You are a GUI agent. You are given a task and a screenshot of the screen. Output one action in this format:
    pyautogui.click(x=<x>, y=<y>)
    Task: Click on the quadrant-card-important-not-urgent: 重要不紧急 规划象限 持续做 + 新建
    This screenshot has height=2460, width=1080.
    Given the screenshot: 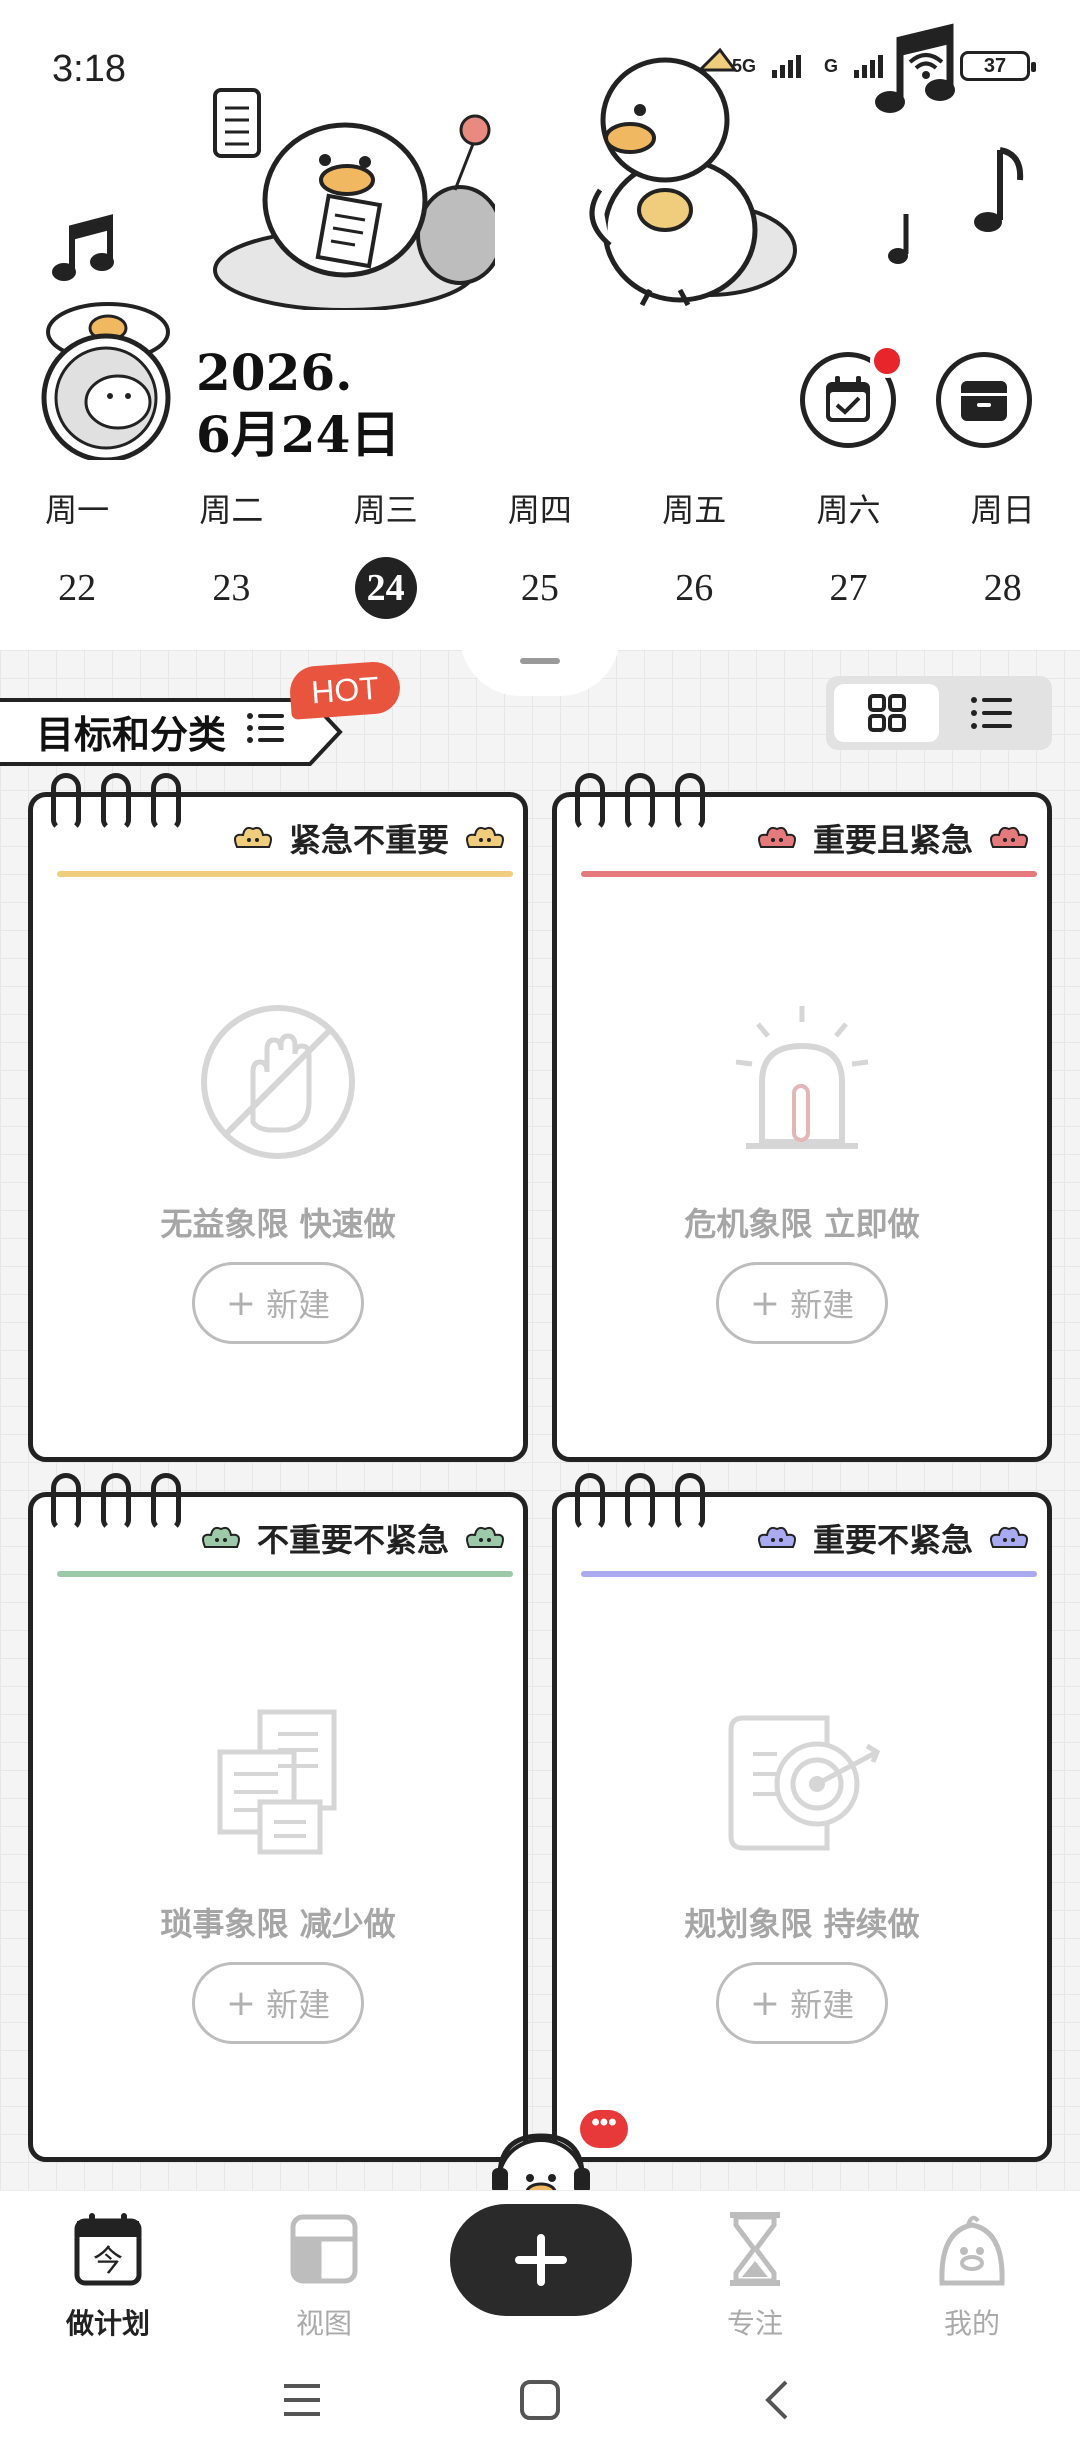 What is the action you would take?
    pyautogui.click(x=802, y=1817)
    